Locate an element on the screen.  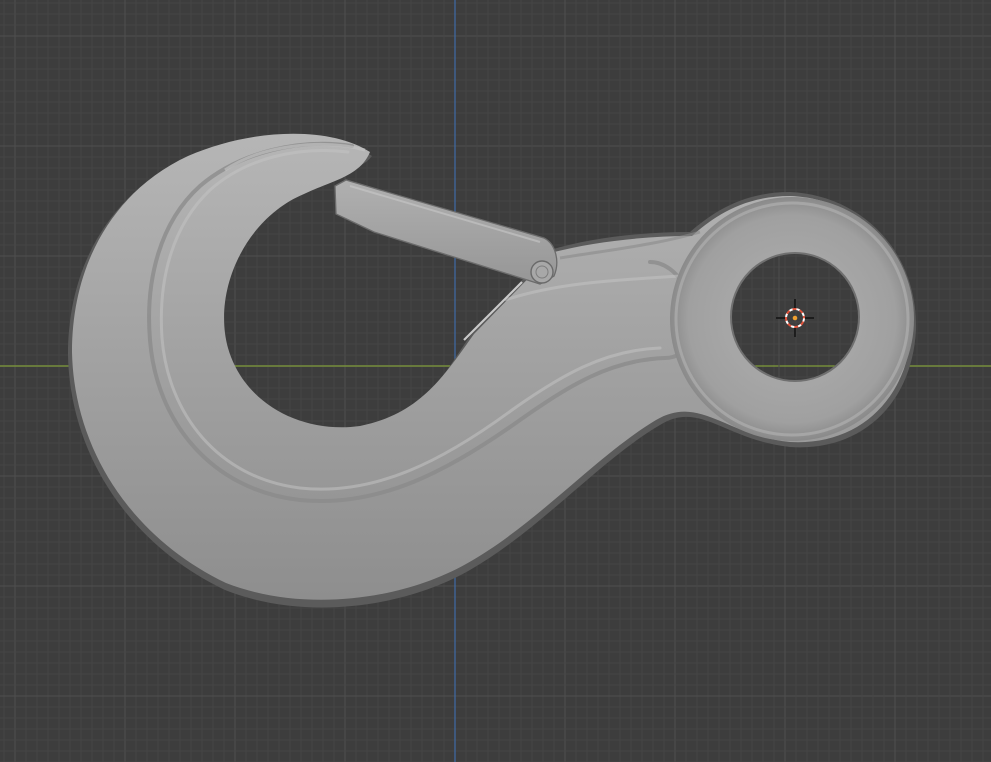
latch-bar is located at coordinates (446, 232).